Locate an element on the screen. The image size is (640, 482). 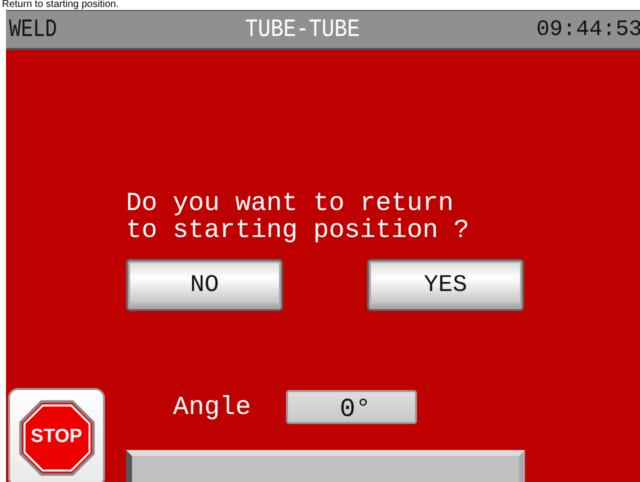
stop-button: STOP is located at coordinates (56, 435).